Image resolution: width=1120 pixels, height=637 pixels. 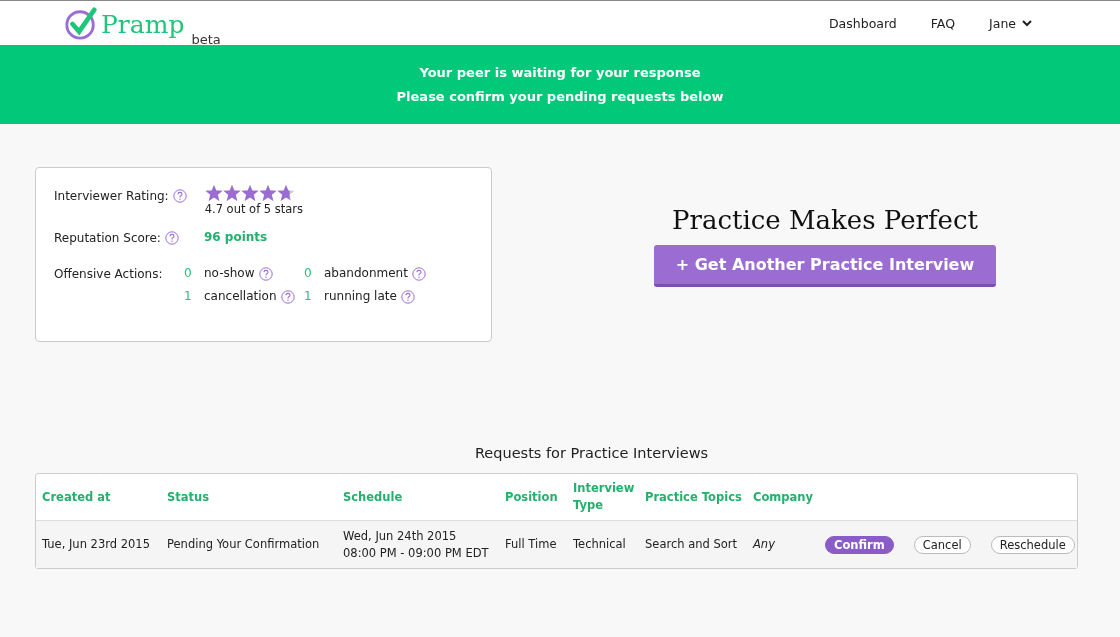 What do you see at coordinates (560, 96) in the screenshot?
I see `banner-text: Please confirm your pending requests below` at bounding box center [560, 96].